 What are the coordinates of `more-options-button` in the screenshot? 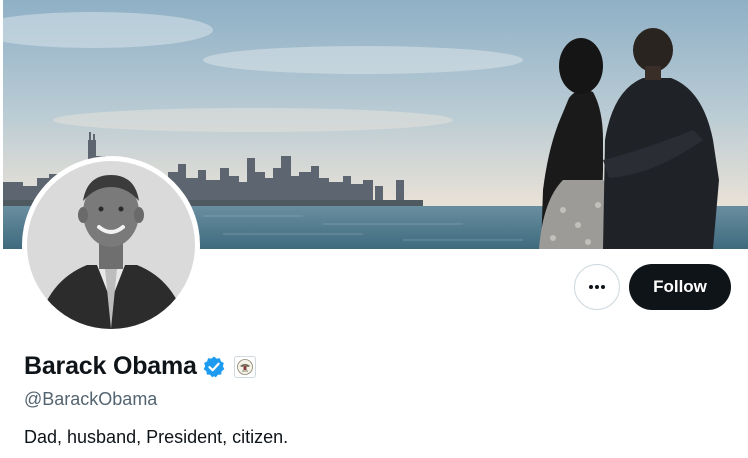 It's located at (597, 287).